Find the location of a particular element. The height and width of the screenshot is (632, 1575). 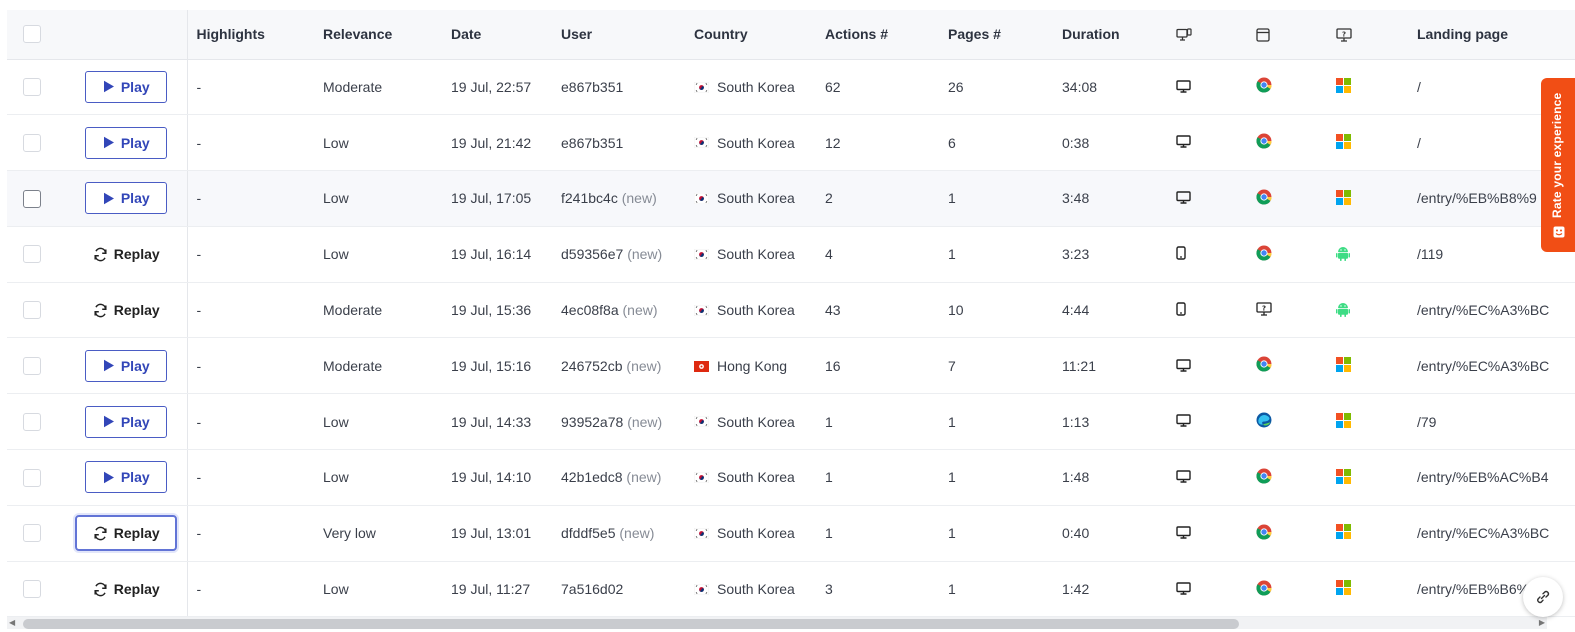

row-select-cell is located at coordinates (36, 310).